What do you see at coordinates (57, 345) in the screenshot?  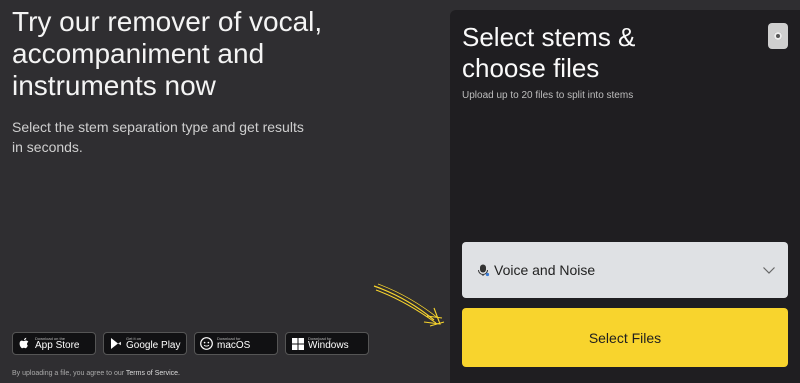 I see `store-big-label: App Store` at bounding box center [57, 345].